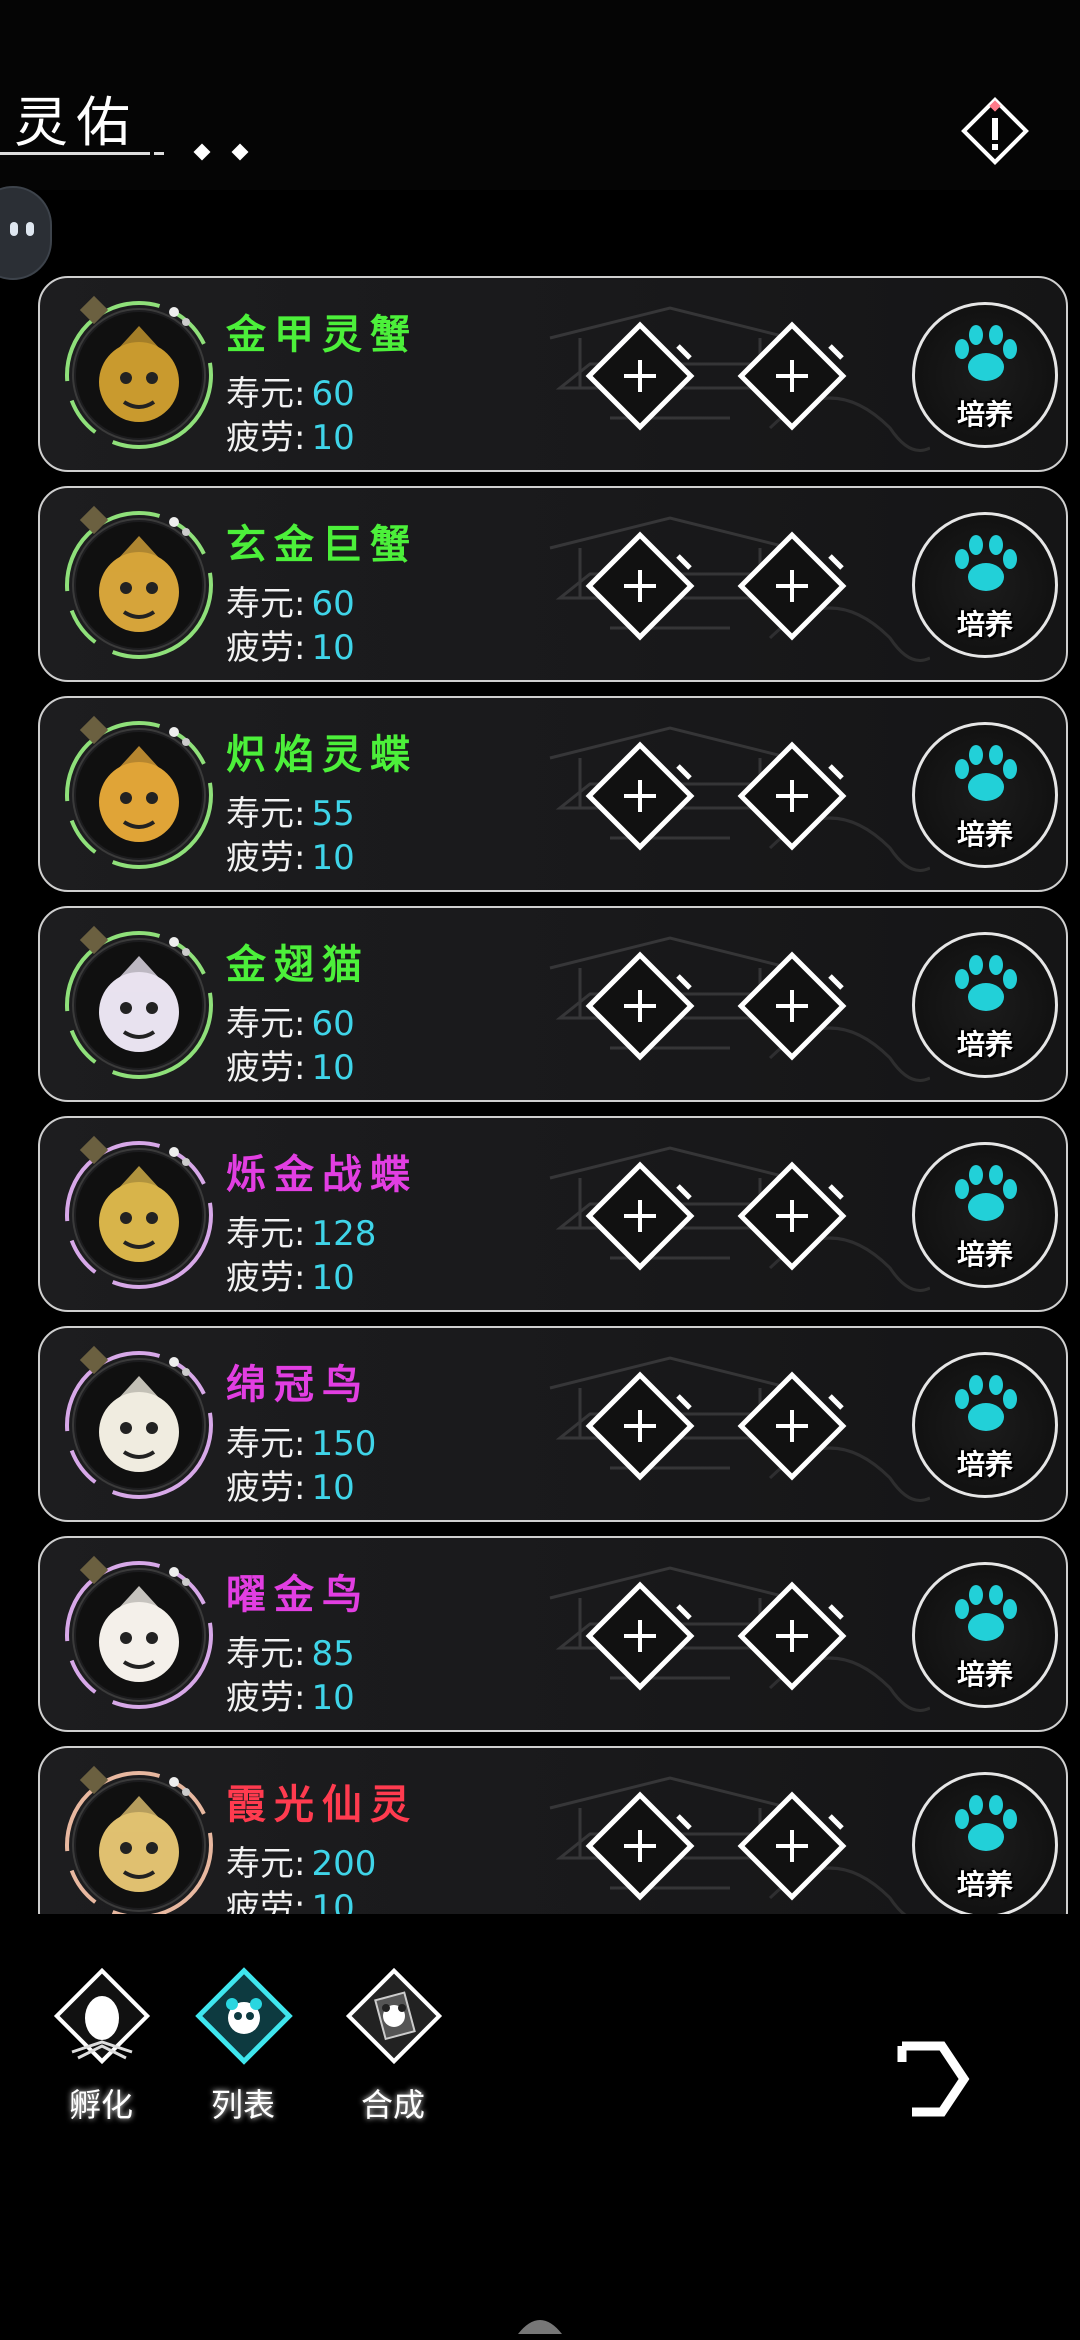 This screenshot has height=2340, width=1080. I want to click on panda-card-icon, so click(394, 2016).